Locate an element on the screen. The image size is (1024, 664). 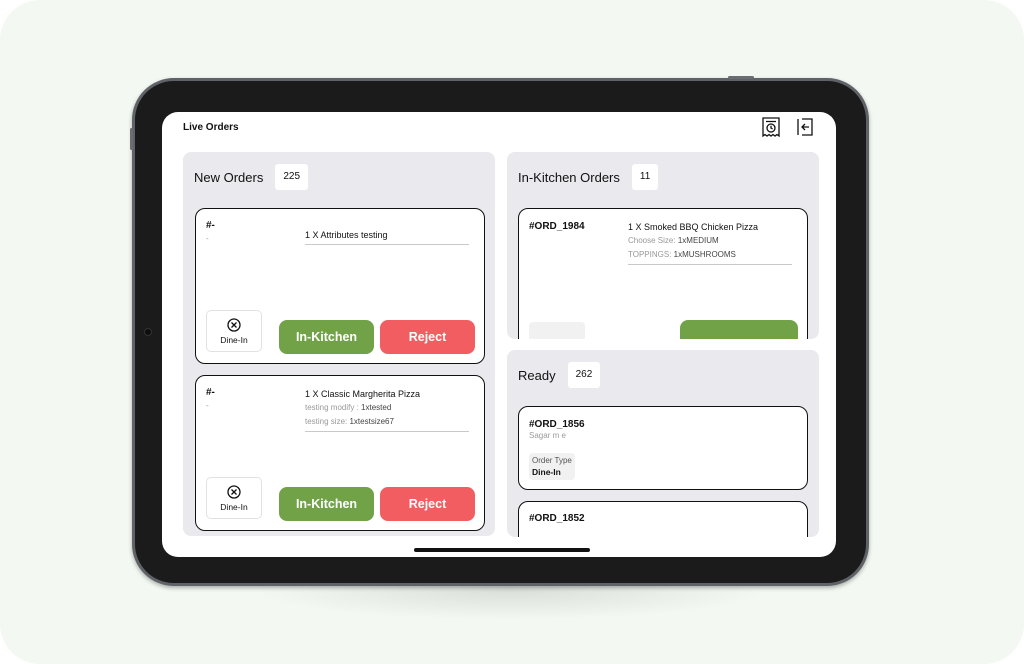
item-line: 1 X Classic Margherita Pizza is located at coordinates (363, 394).